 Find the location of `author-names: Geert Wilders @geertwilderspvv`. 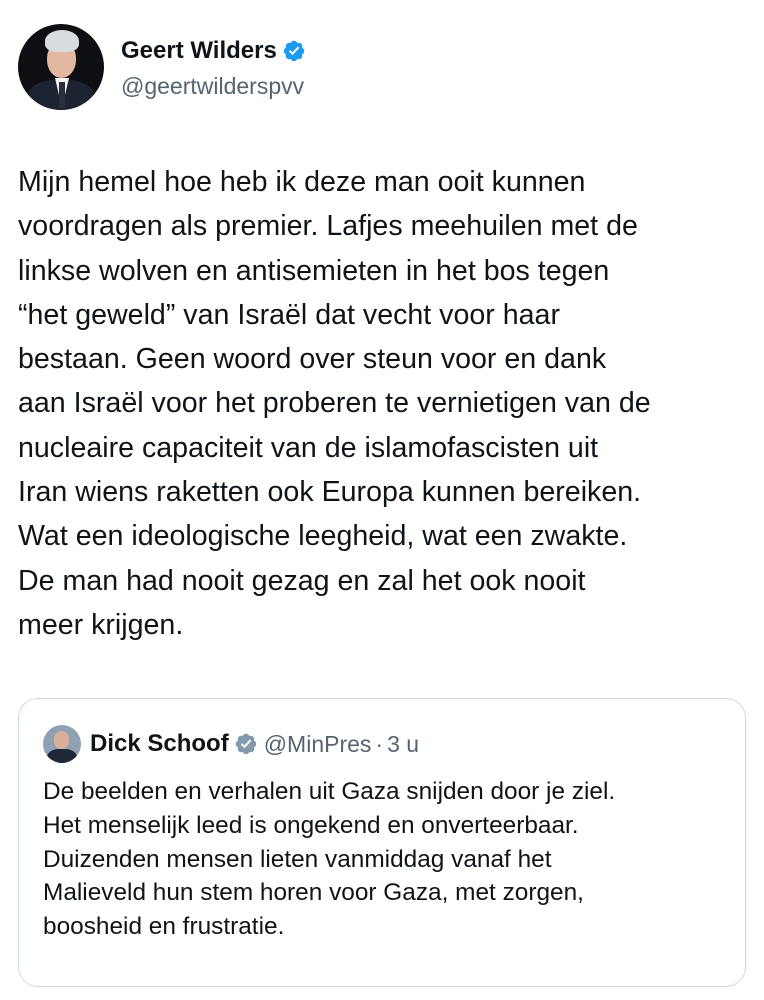

author-names: Geert Wilders @geertwilderspvv is located at coordinates (213, 67).